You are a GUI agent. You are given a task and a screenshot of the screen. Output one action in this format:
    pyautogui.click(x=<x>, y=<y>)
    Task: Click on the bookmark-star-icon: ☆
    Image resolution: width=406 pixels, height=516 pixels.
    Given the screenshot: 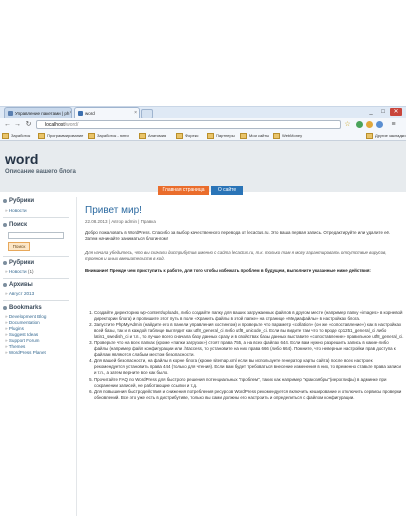 What is the action you would take?
    pyautogui.click(x=347, y=124)
    